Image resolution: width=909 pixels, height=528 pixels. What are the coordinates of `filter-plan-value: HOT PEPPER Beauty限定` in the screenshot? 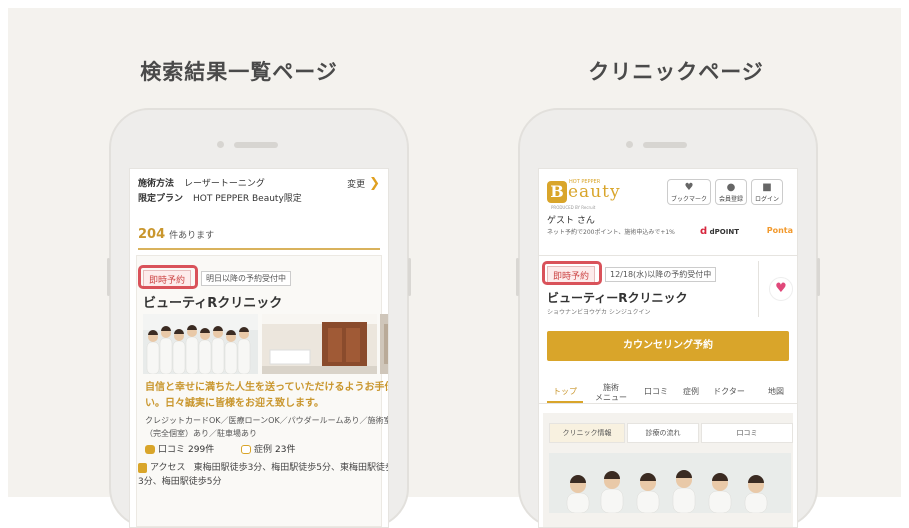 It's located at (247, 199).